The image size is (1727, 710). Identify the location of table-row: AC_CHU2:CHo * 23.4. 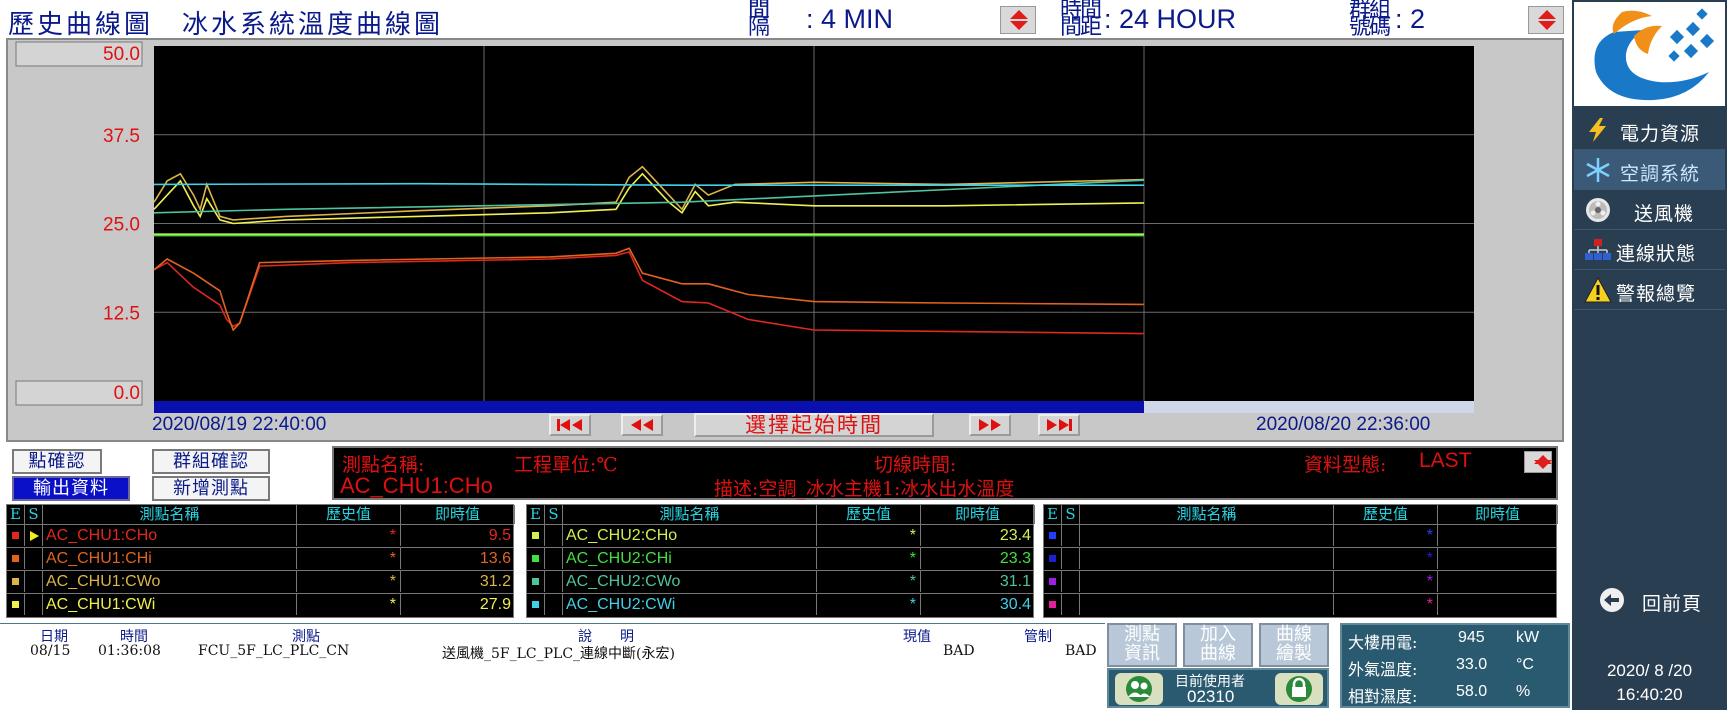
(780, 535).